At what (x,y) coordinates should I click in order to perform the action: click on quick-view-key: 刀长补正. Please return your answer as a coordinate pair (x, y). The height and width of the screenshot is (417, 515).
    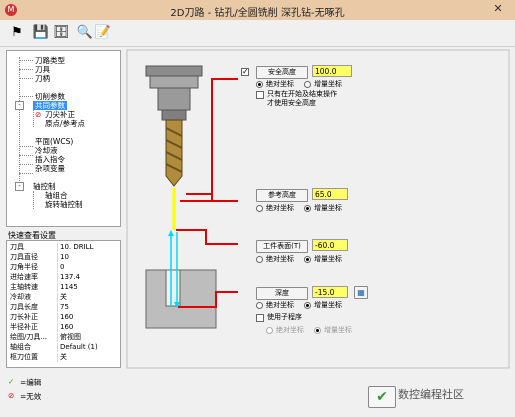
    Looking at the image, I should click on (24, 317).